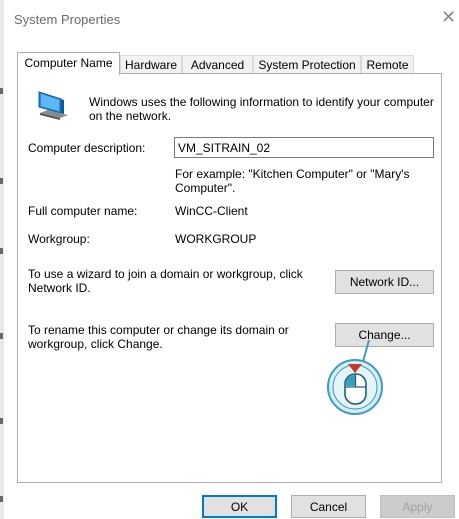 The height and width of the screenshot is (519, 459). Describe the element at coordinates (2, 259) in the screenshot. I see `window-edge` at that location.